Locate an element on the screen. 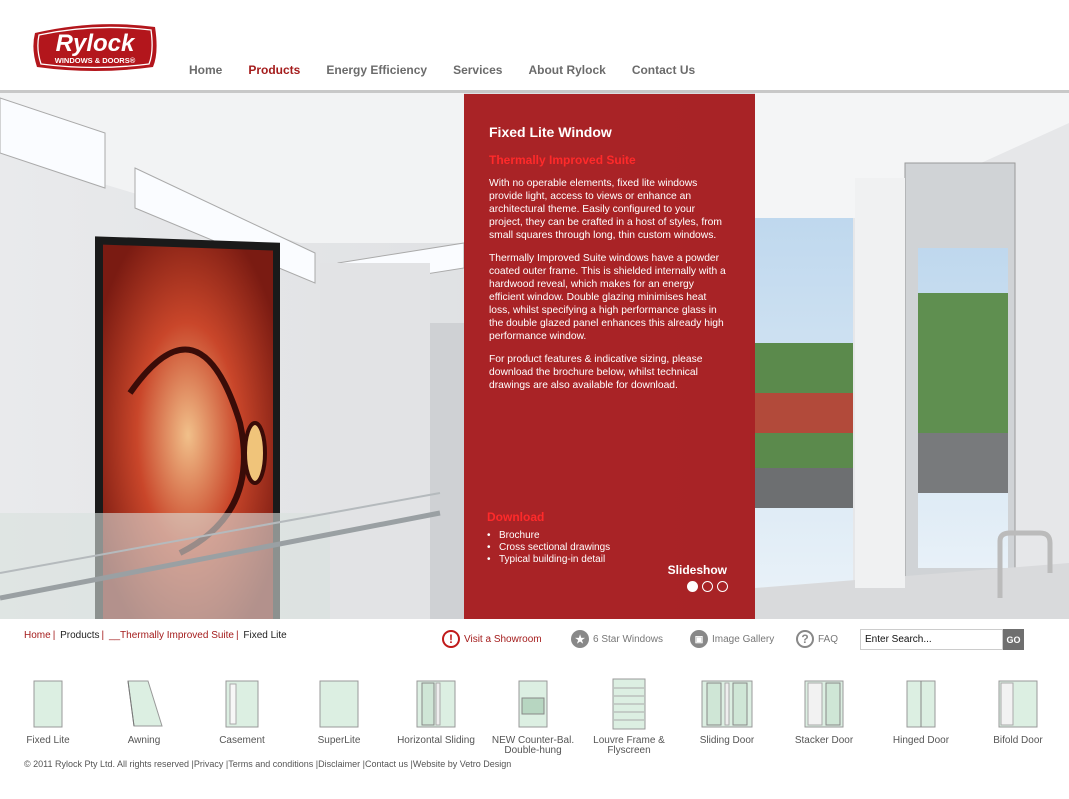 The width and height of the screenshot is (1069, 799). nav-products: Products is located at coordinates (274, 70).